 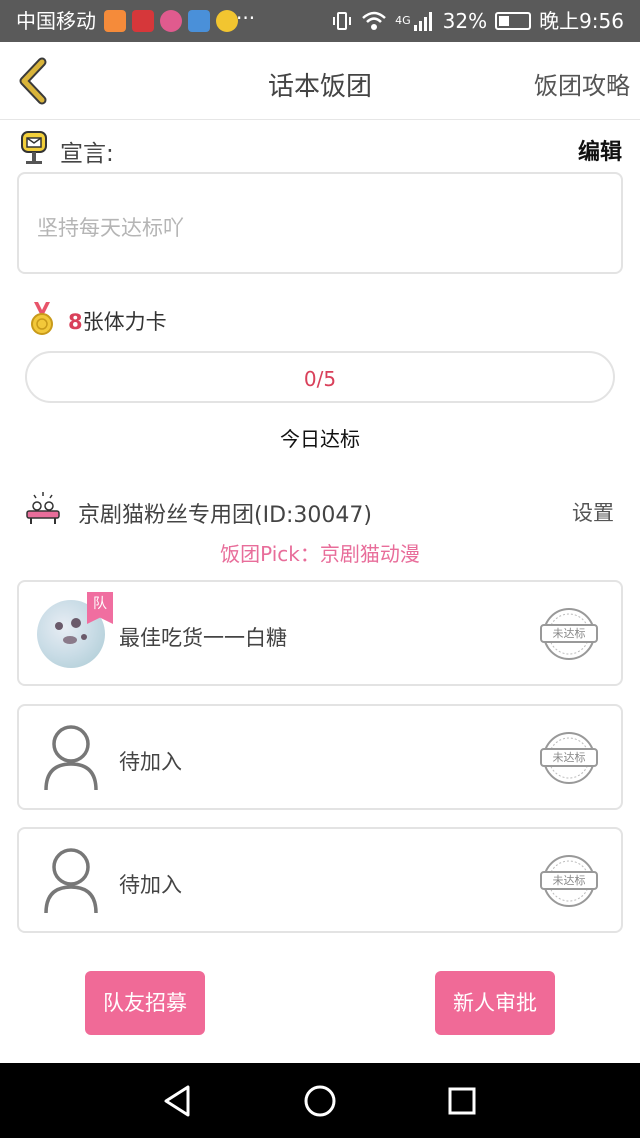 I want to click on recruit-teammates-button: 队友招募, so click(x=145, y=1003).